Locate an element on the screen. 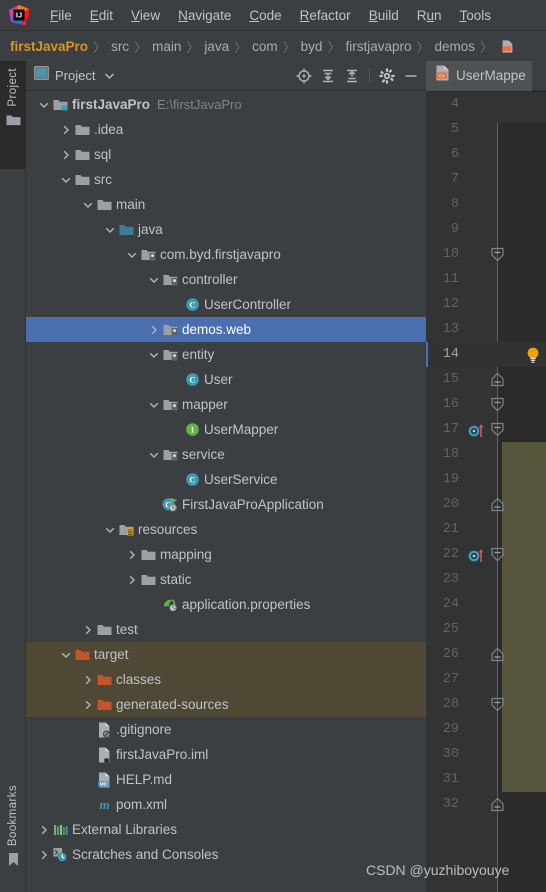  menu-item-tools: Tools is located at coordinates (476, 15).